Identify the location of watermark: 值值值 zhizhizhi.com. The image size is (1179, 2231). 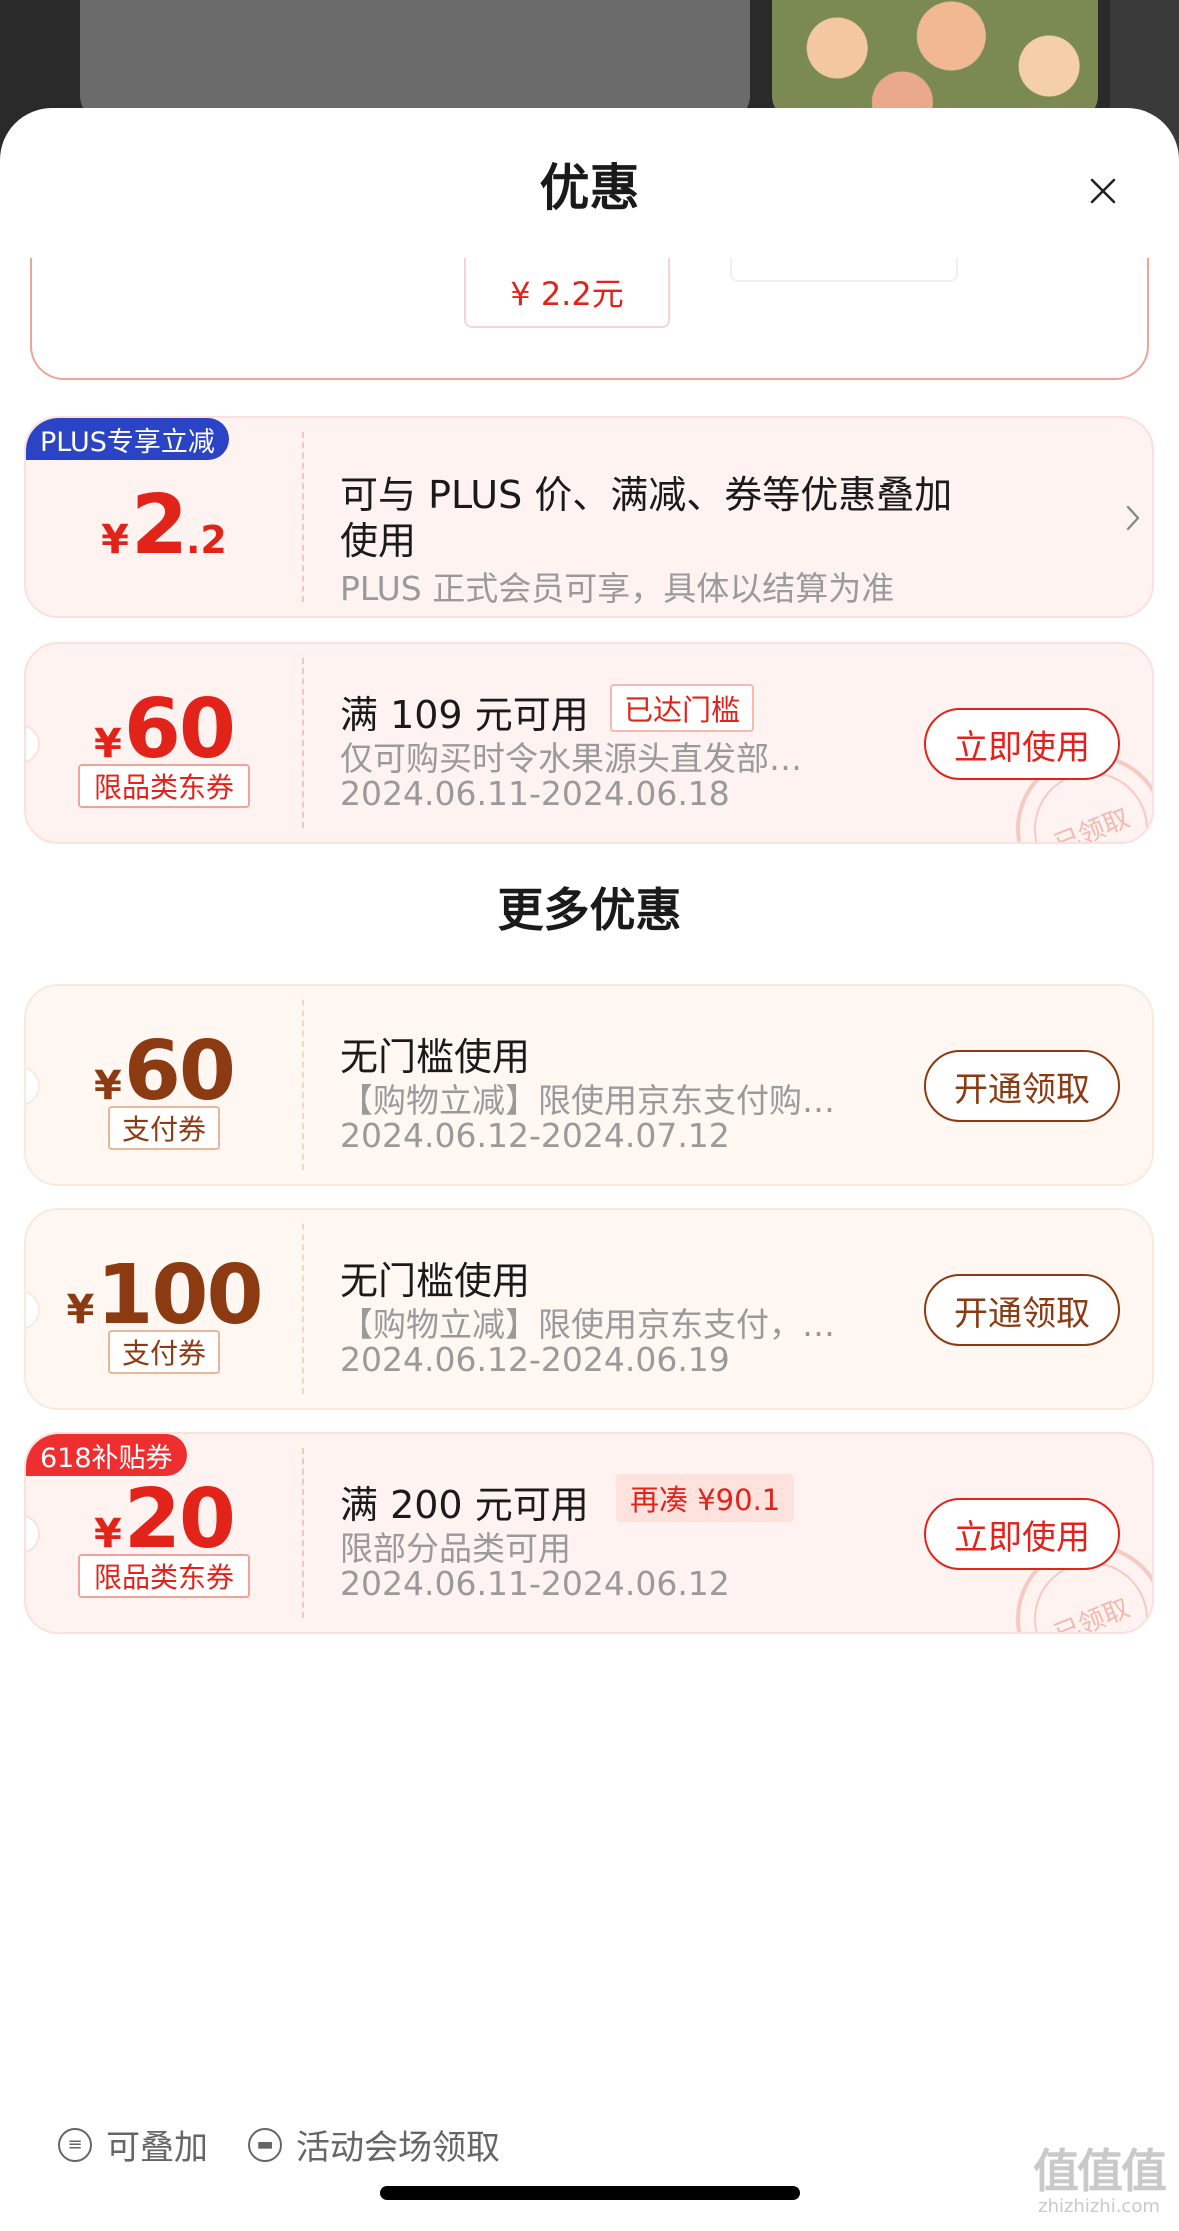
(1099, 2182).